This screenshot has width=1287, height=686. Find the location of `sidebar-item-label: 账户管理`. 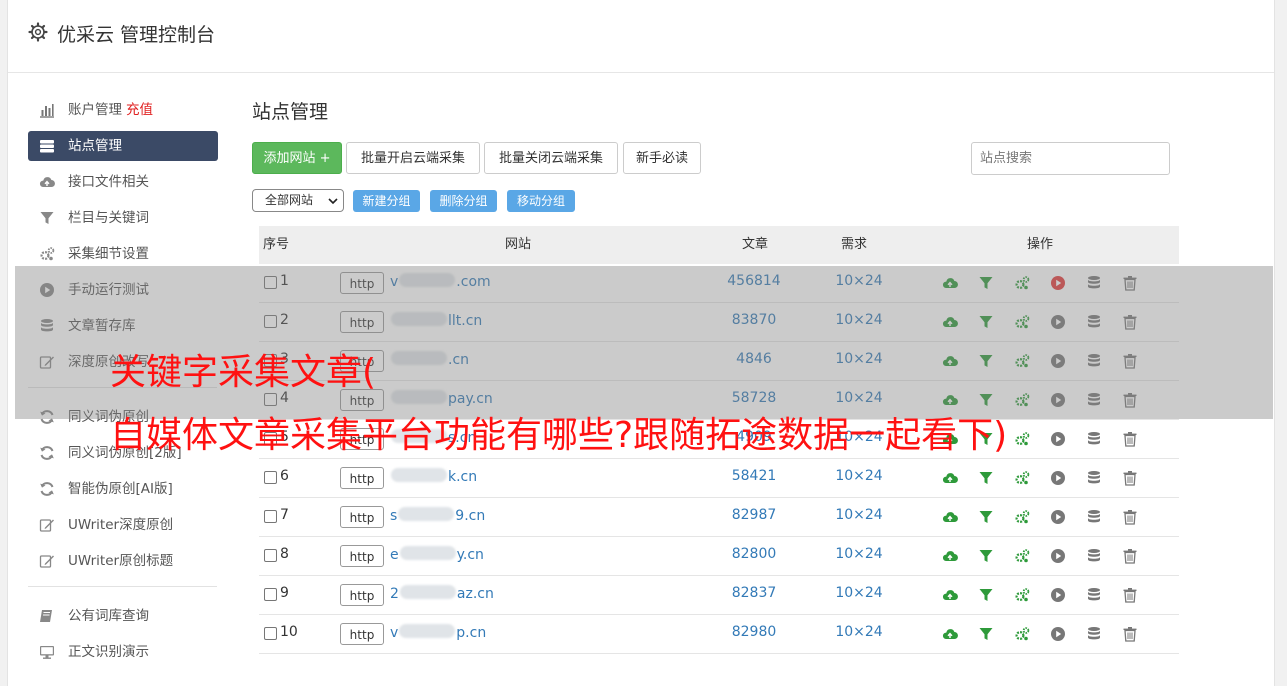

sidebar-item-label: 账户管理 is located at coordinates (95, 110).